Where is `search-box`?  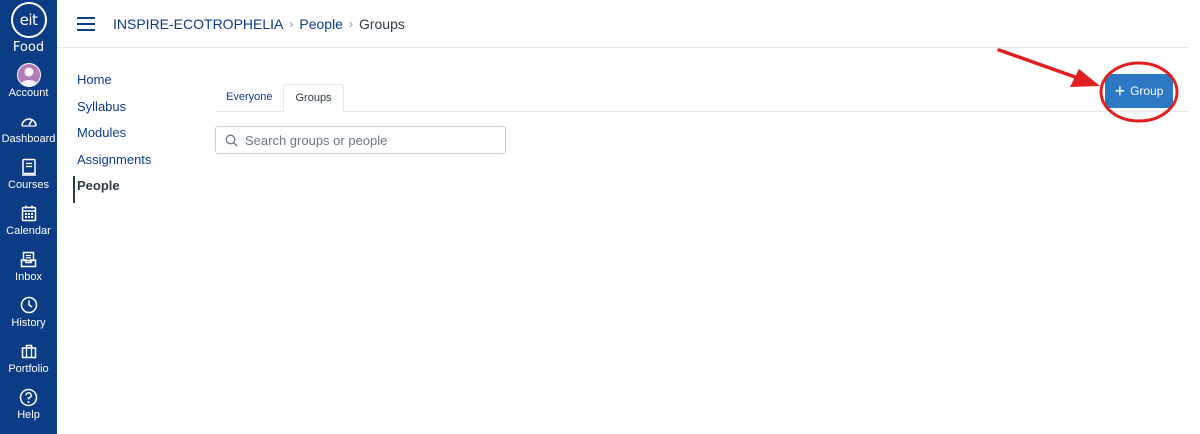
search-box is located at coordinates (360, 140).